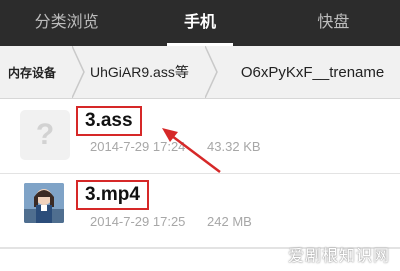  I want to click on tab-category-browse: 分类浏览, so click(66, 23).